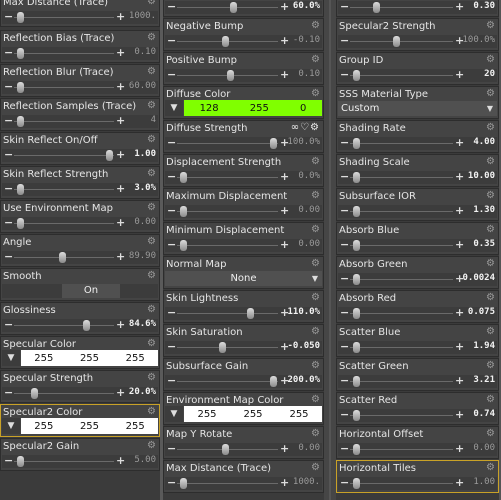 This screenshot has width=501, height=500. Describe the element at coordinates (80, 155) in the screenshot. I see `value-slider: − +1.00` at that location.